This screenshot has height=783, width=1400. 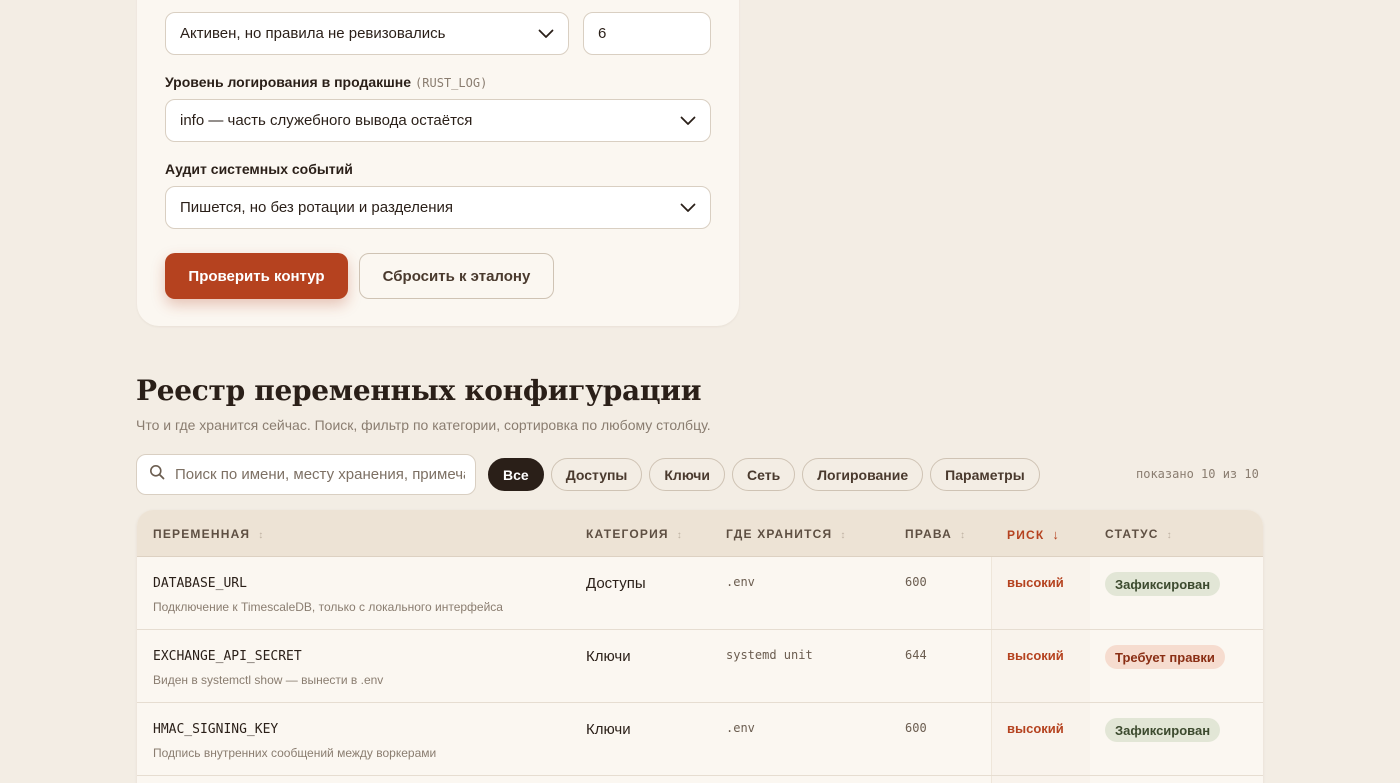 What do you see at coordinates (516, 474) in the screenshot?
I see `filter-all: Все` at bounding box center [516, 474].